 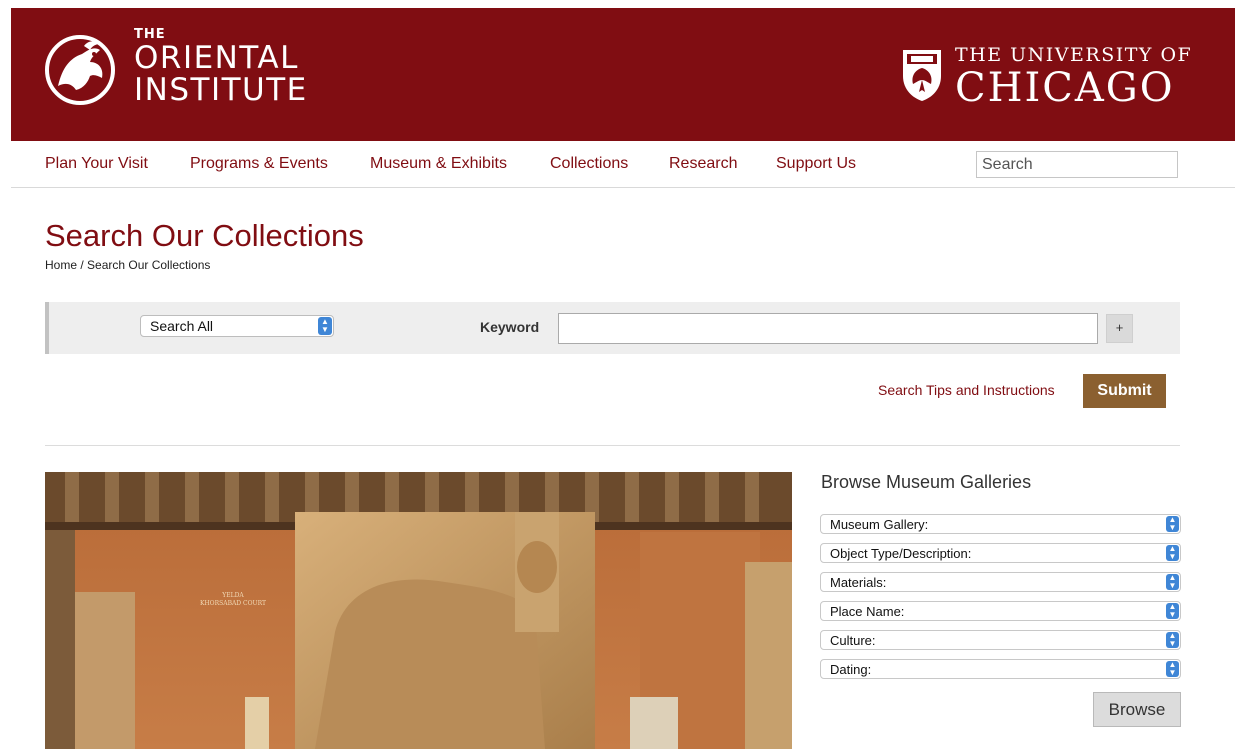 What do you see at coordinates (182, 326) in the screenshot?
I see `search-scope-value: Search All` at bounding box center [182, 326].